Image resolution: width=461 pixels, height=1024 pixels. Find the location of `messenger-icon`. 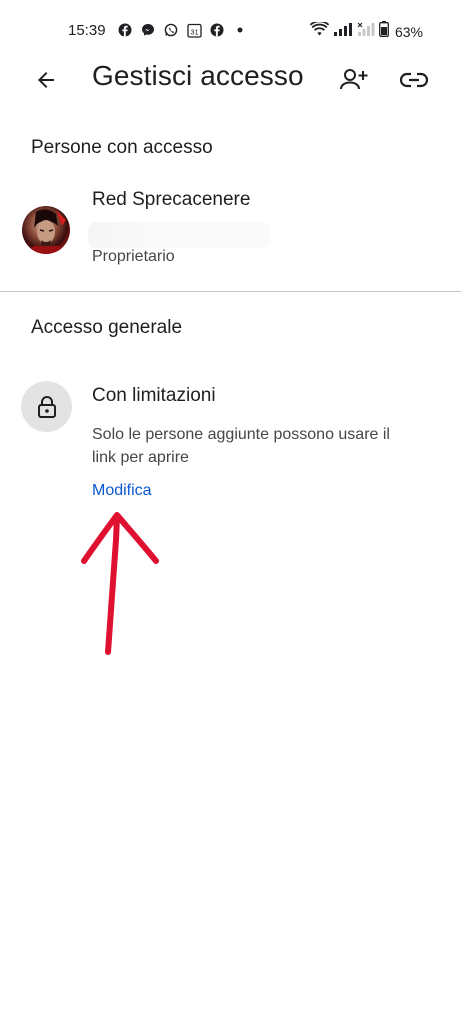

messenger-icon is located at coordinates (148, 30).